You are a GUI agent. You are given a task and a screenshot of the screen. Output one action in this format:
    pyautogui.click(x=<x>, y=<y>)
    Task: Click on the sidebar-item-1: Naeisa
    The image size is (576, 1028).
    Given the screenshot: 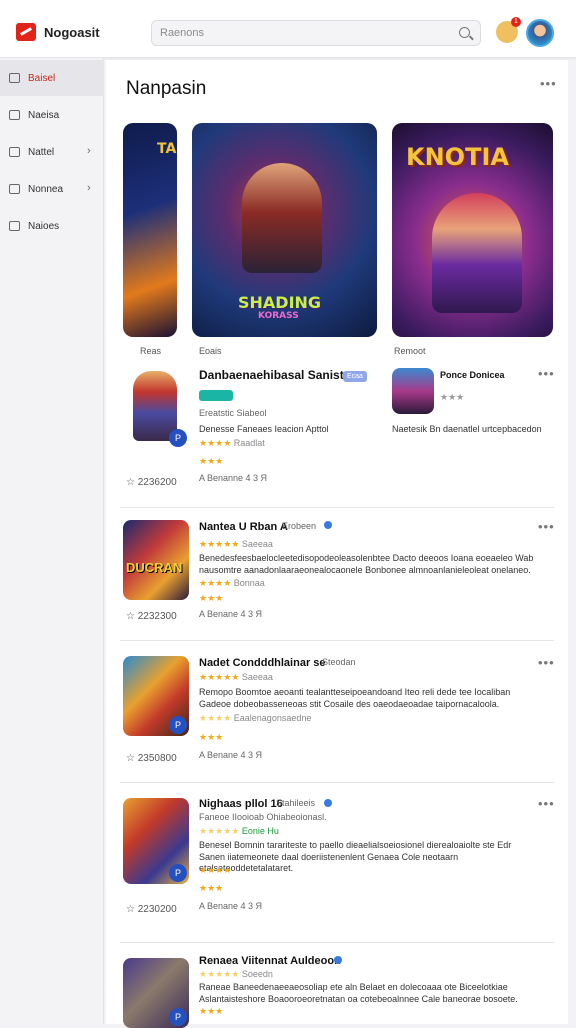 What is the action you would take?
    pyautogui.click(x=52, y=115)
    